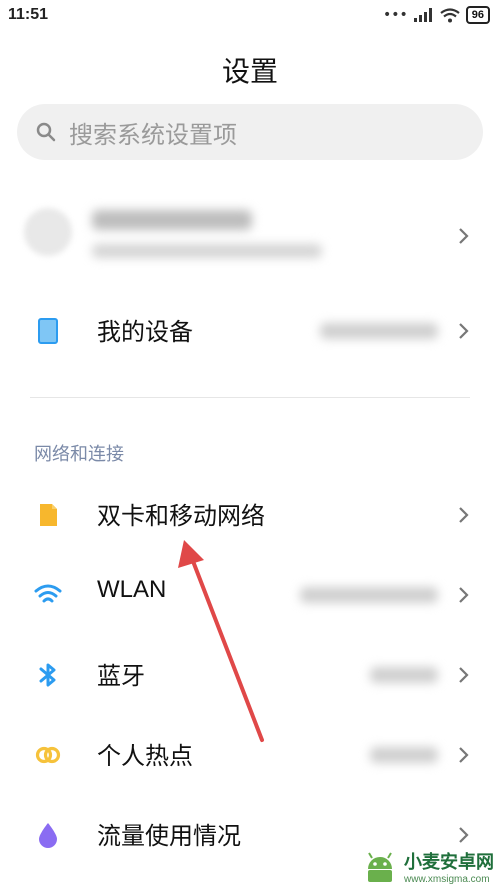 The width and height of the screenshot is (500, 889). Describe the element at coordinates (145, 332) in the screenshot. I see `my-device-label: 我的设备` at that location.